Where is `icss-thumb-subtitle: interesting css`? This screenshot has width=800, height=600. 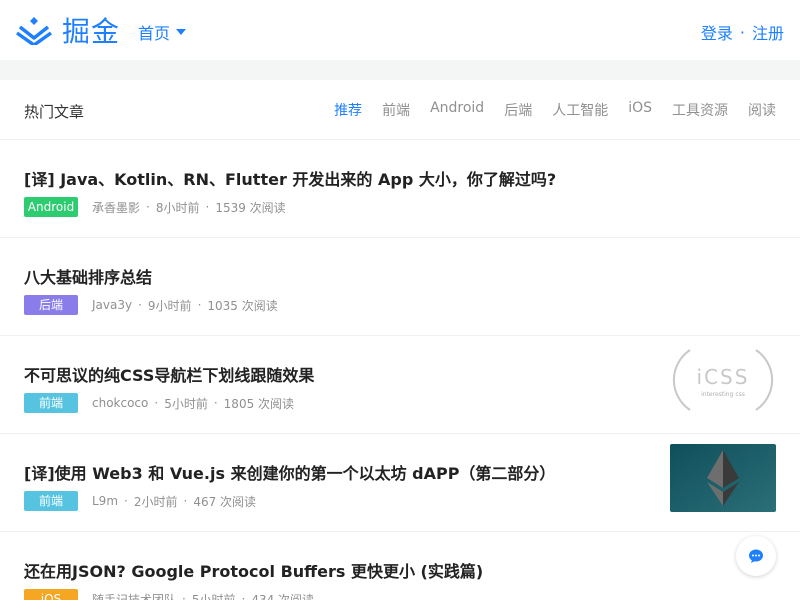
icss-thumb-subtitle: interesting css is located at coordinates (723, 394).